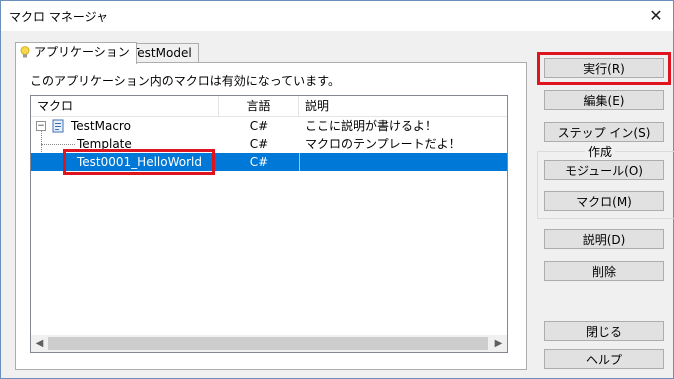  What do you see at coordinates (58, 17) in the screenshot?
I see `window-title: マクロ マネージャ` at bounding box center [58, 17].